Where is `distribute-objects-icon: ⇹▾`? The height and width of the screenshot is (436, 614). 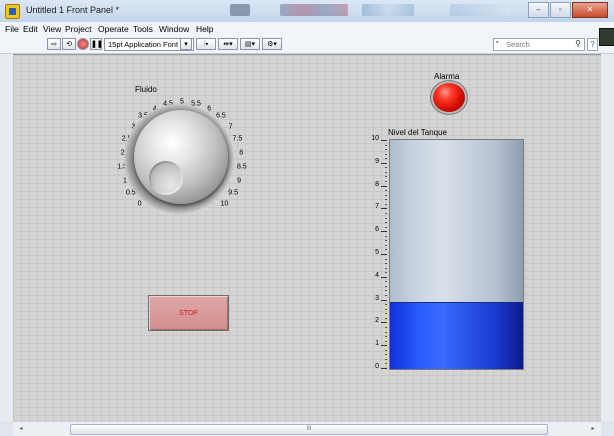 distribute-objects-icon: ⇹▾ is located at coordinates (228, 44).